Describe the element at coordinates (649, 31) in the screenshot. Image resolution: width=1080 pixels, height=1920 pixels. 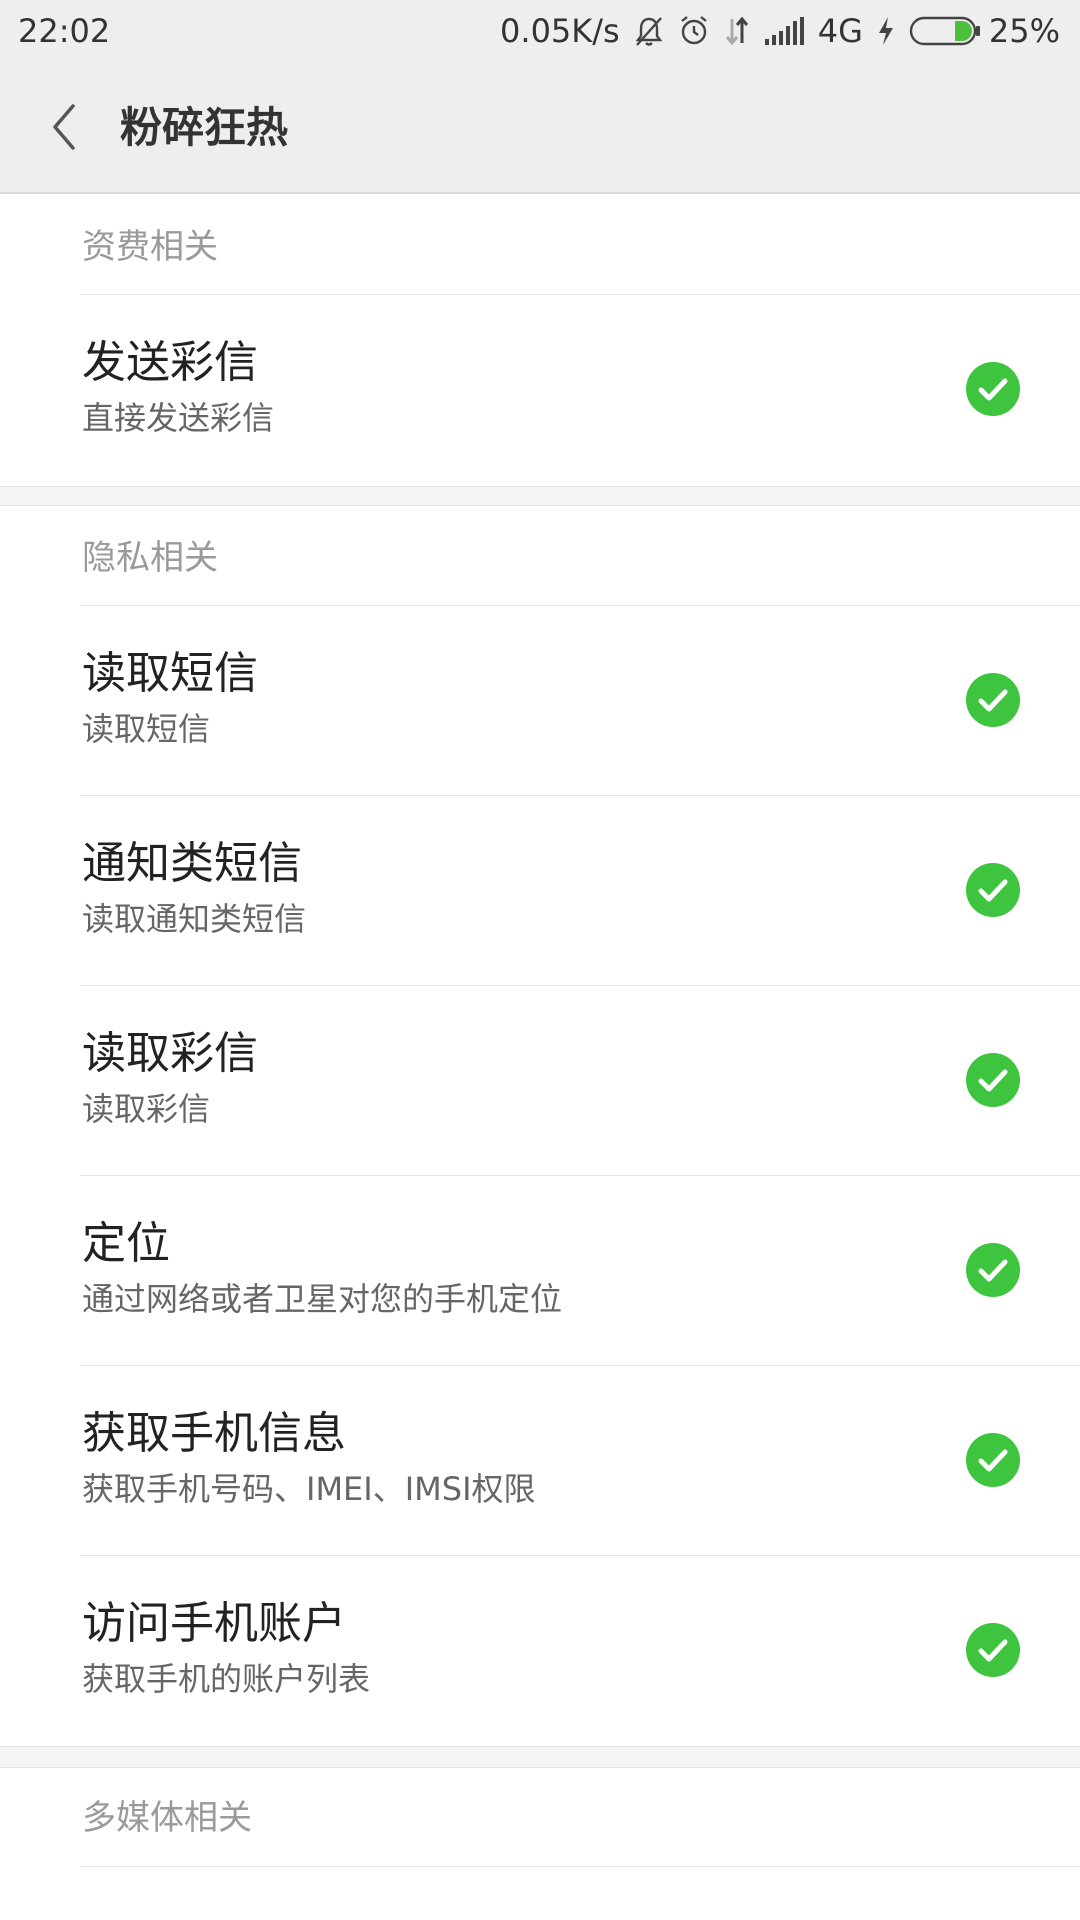
I see `mute-icon` at that location.